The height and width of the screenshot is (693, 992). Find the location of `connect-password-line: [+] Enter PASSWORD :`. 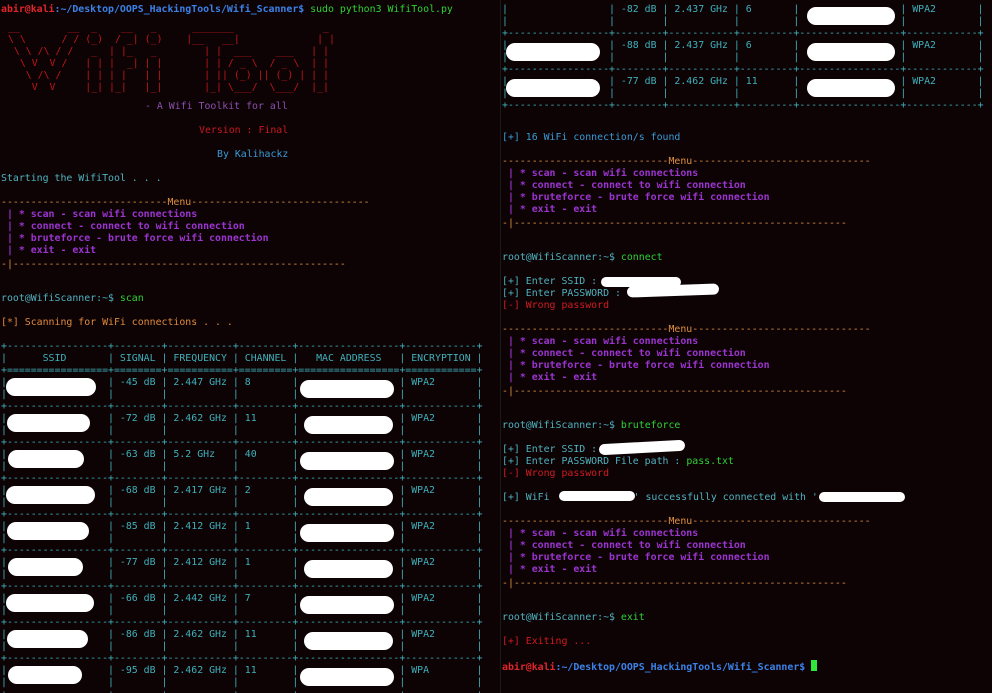

connect-password-line: [+] Enter PASSWORD : is located at coordinates (561, 294).